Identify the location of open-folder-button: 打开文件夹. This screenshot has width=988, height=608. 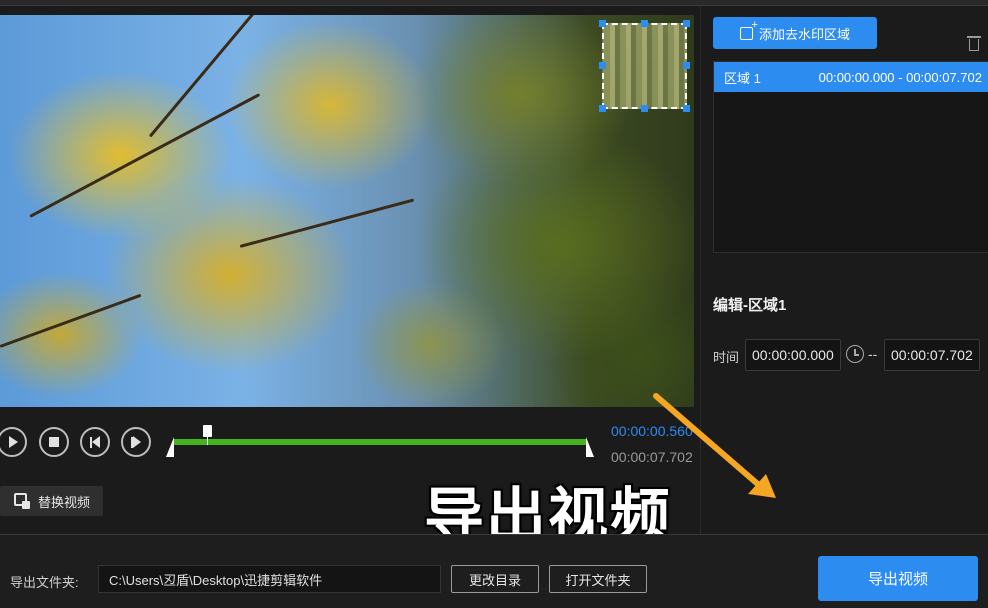
(598, 579).